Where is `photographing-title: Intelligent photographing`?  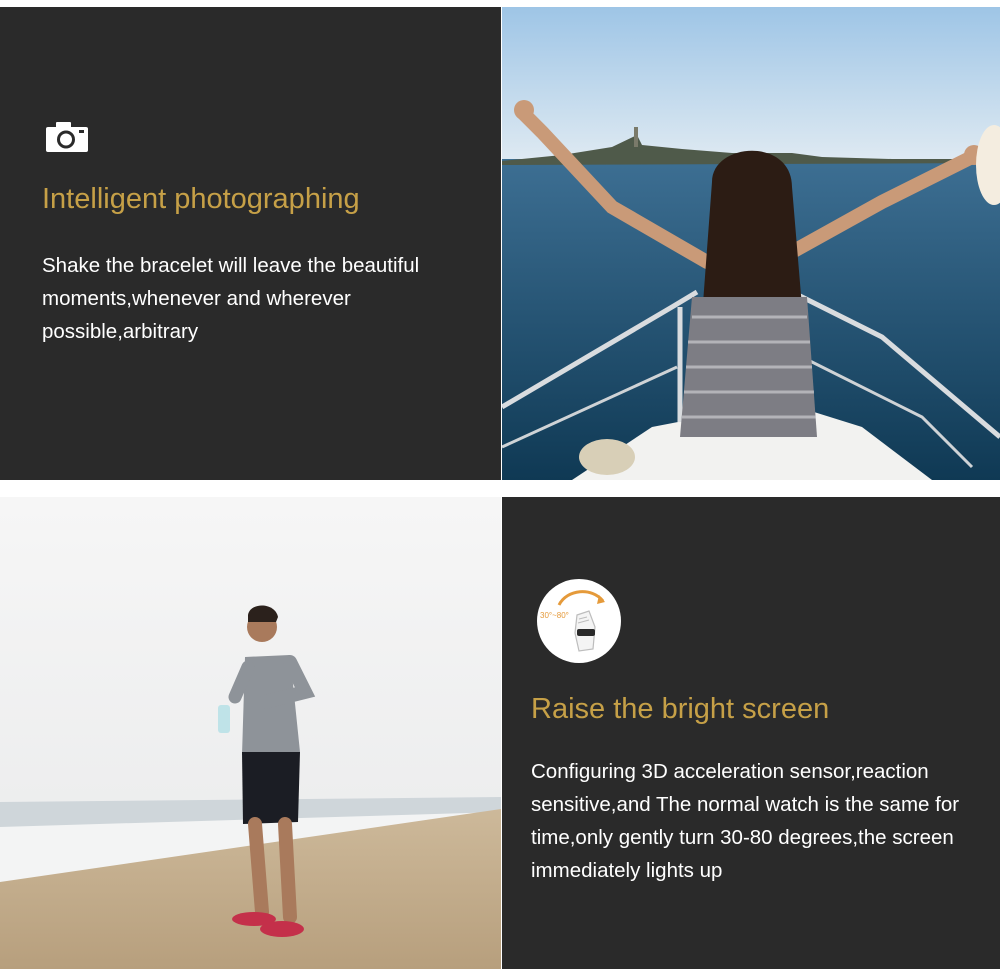 photographing-title: Intelligent photographing is located at coordinates (201, 199).